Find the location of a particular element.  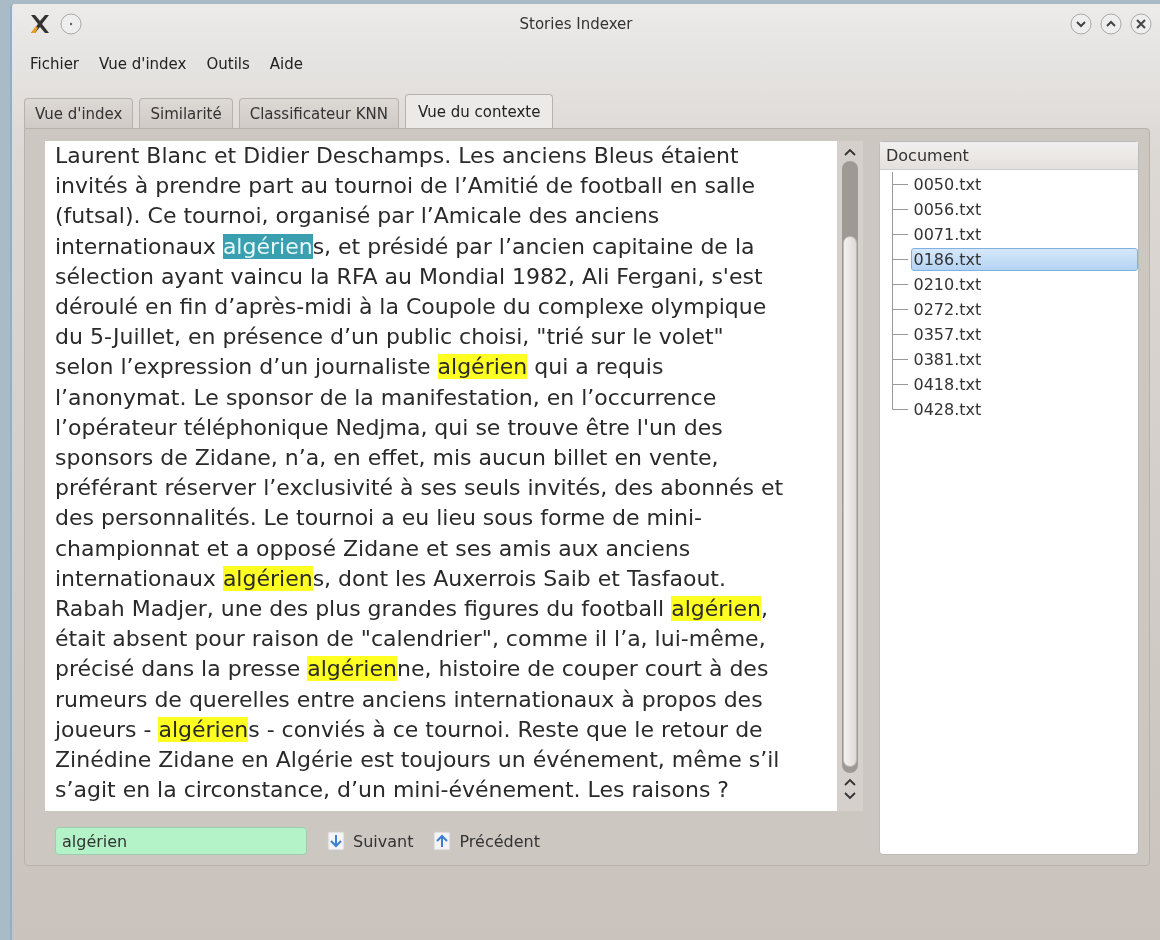

text-line: internationaux algériens, dont les Auxerrois Saib et Tasfaout. is located at coordinates (390, 578).